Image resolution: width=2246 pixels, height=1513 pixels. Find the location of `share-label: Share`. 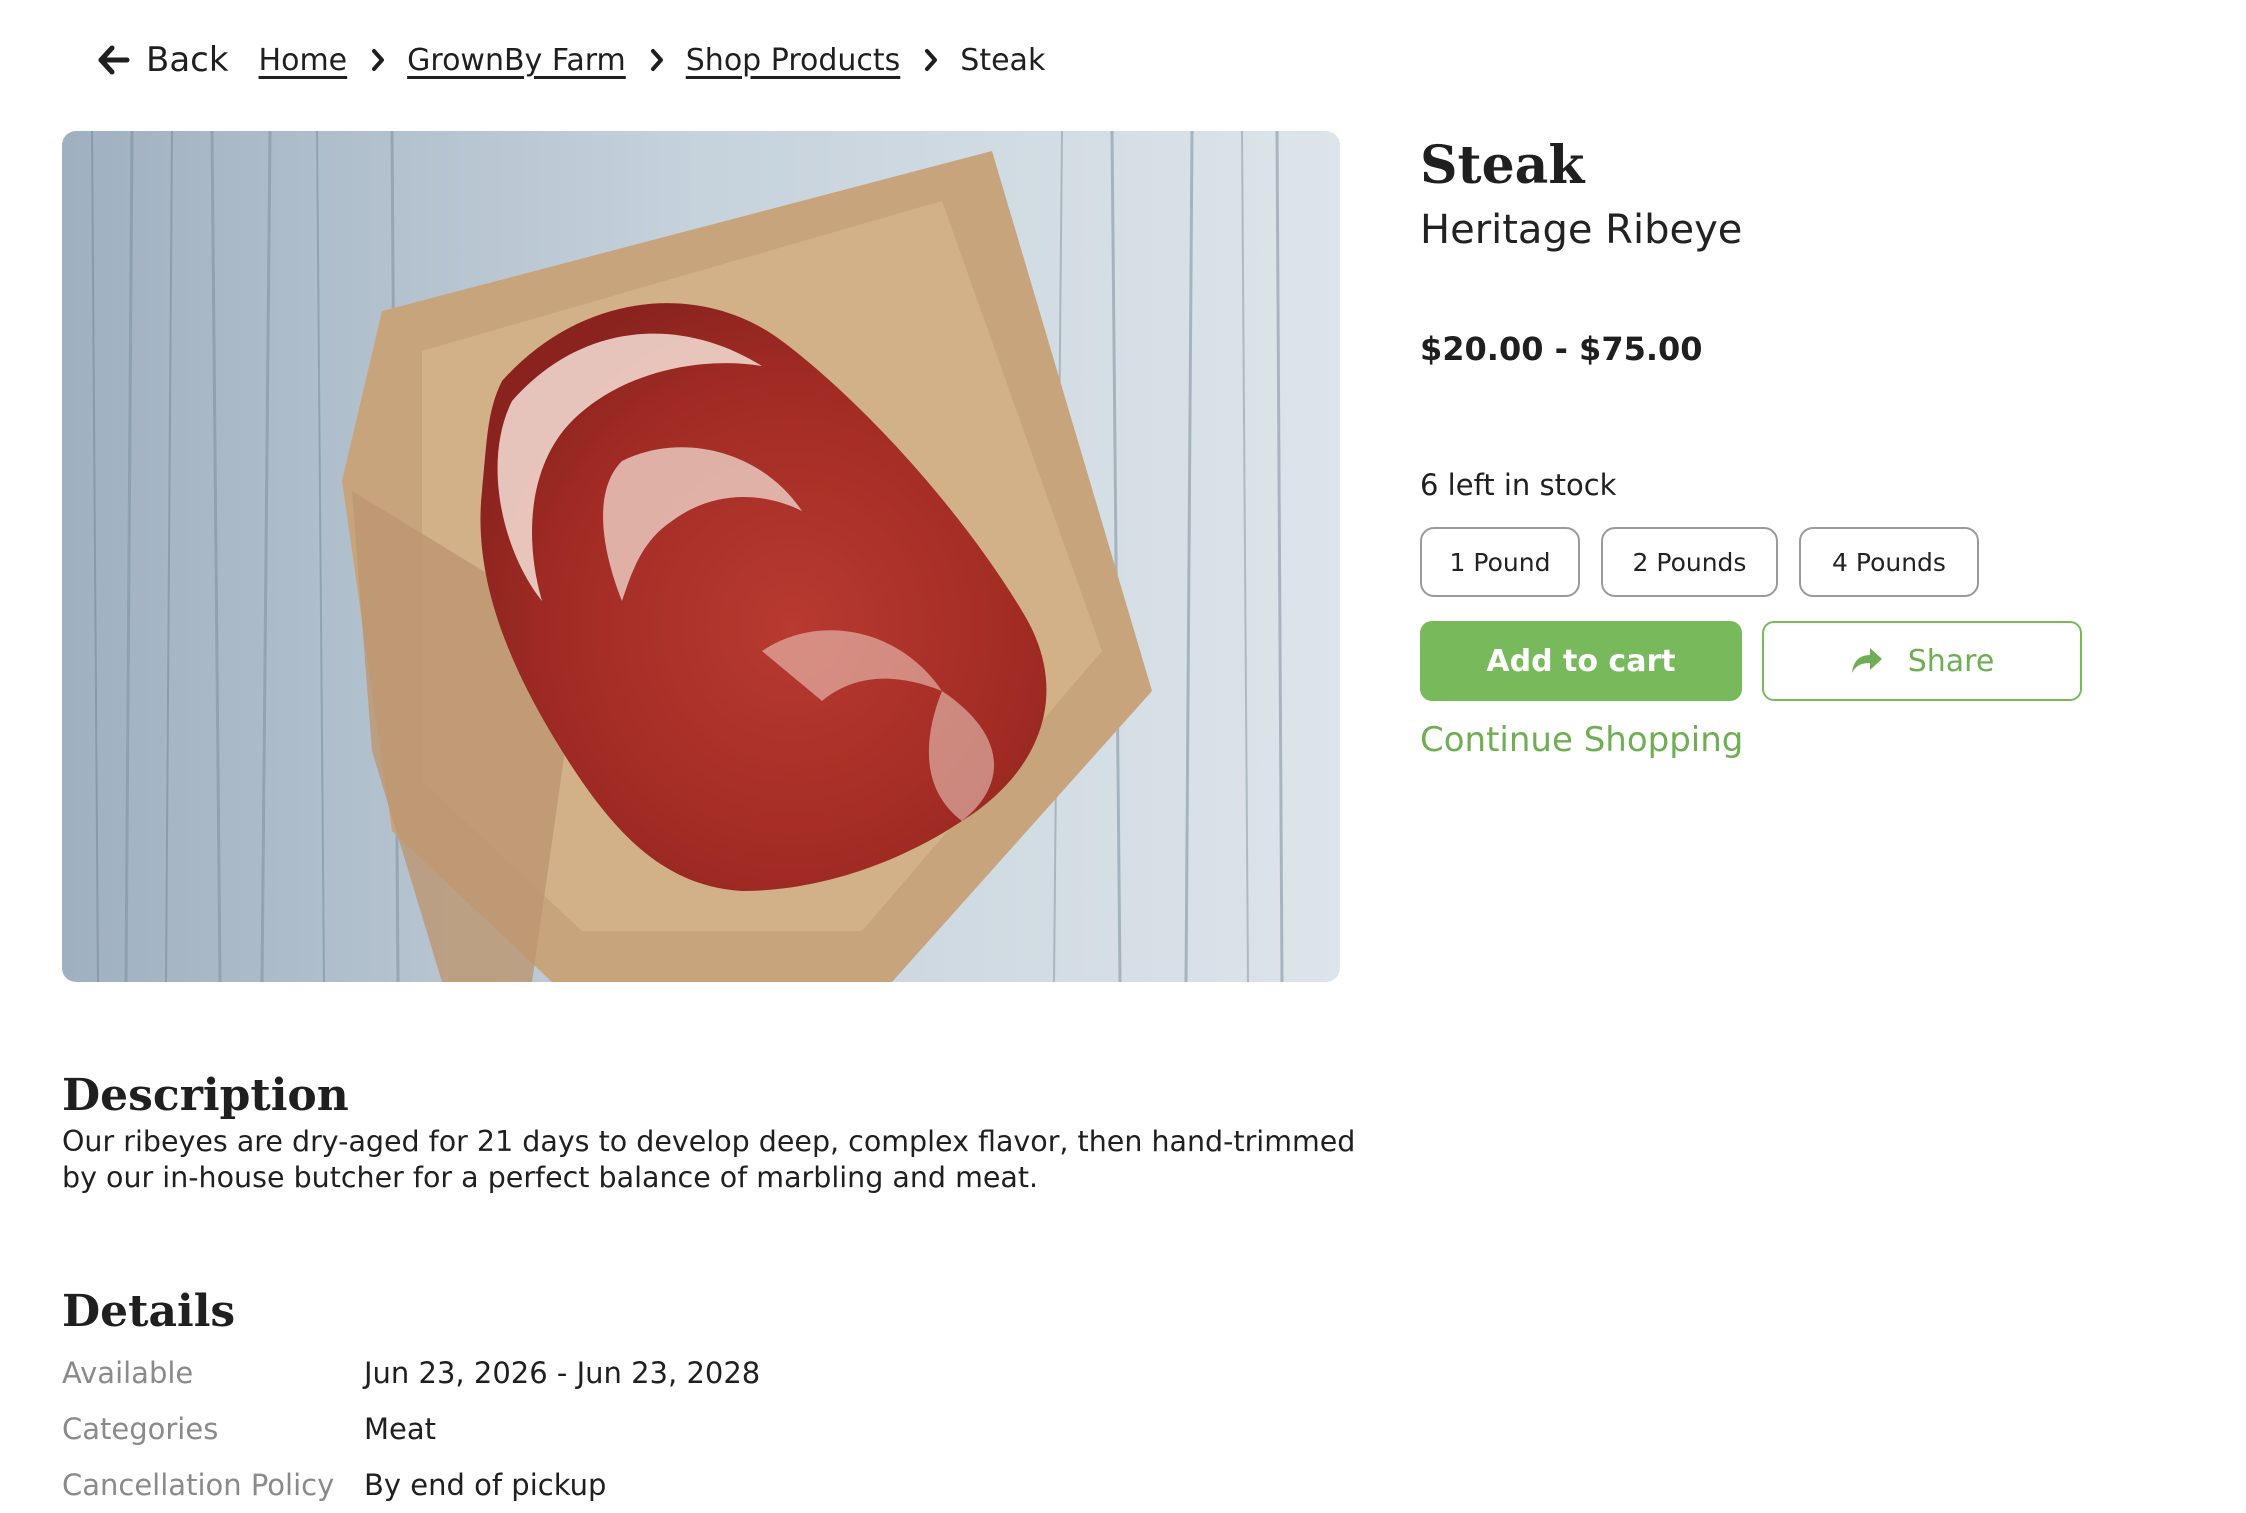

share-label: Share is located at coordinates (1951, 661).